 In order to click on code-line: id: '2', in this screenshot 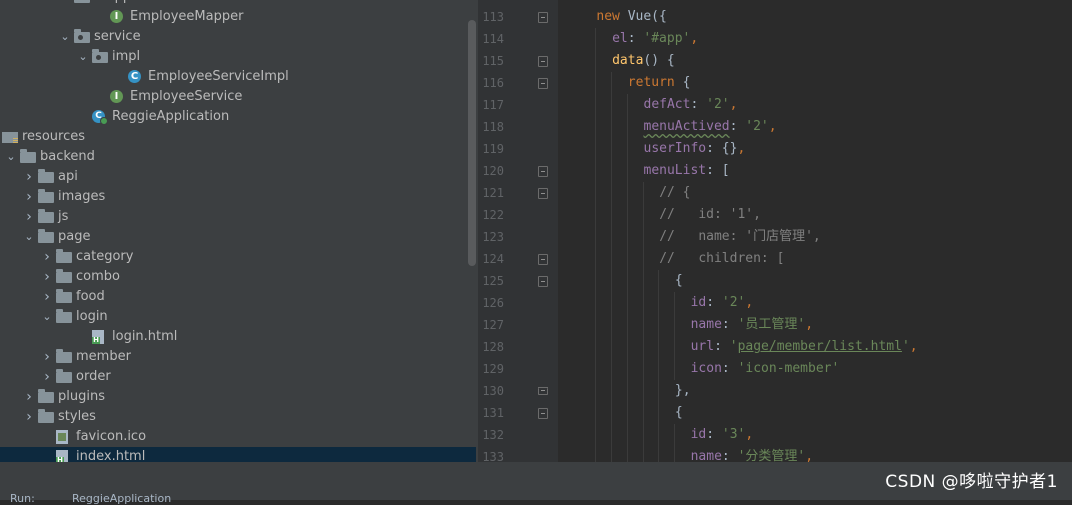, I will do `click(656, 303)`.